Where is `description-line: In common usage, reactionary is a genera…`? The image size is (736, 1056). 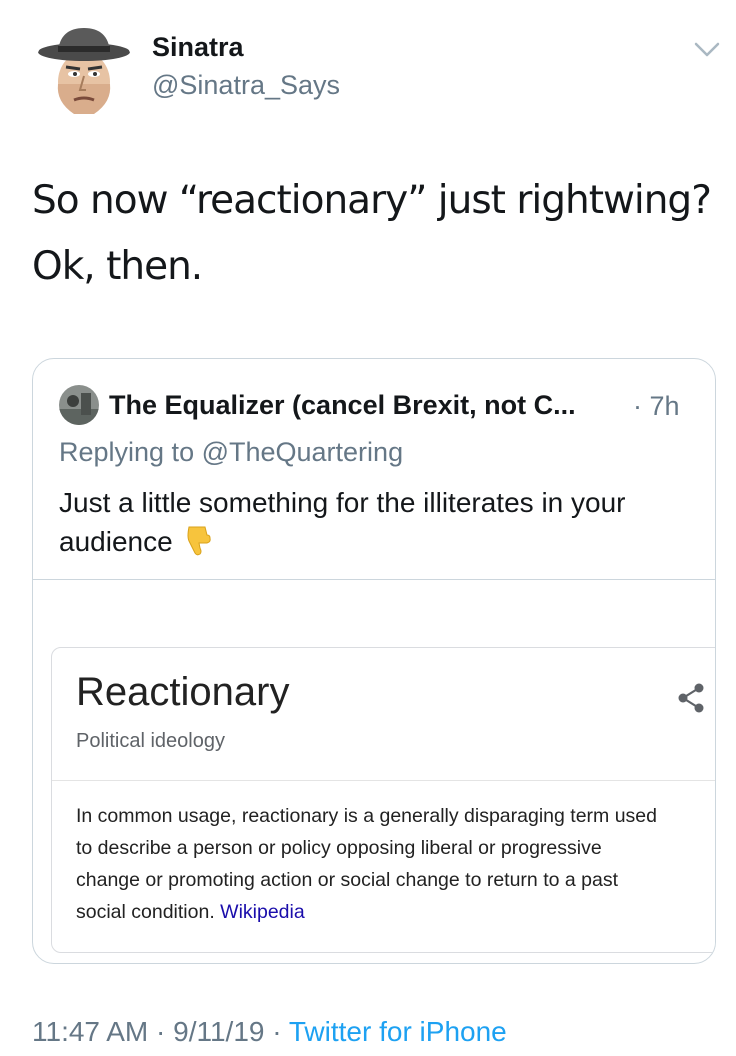 description-line: In common usage, reactionary is a genera… is located at coordinates (366, 816).